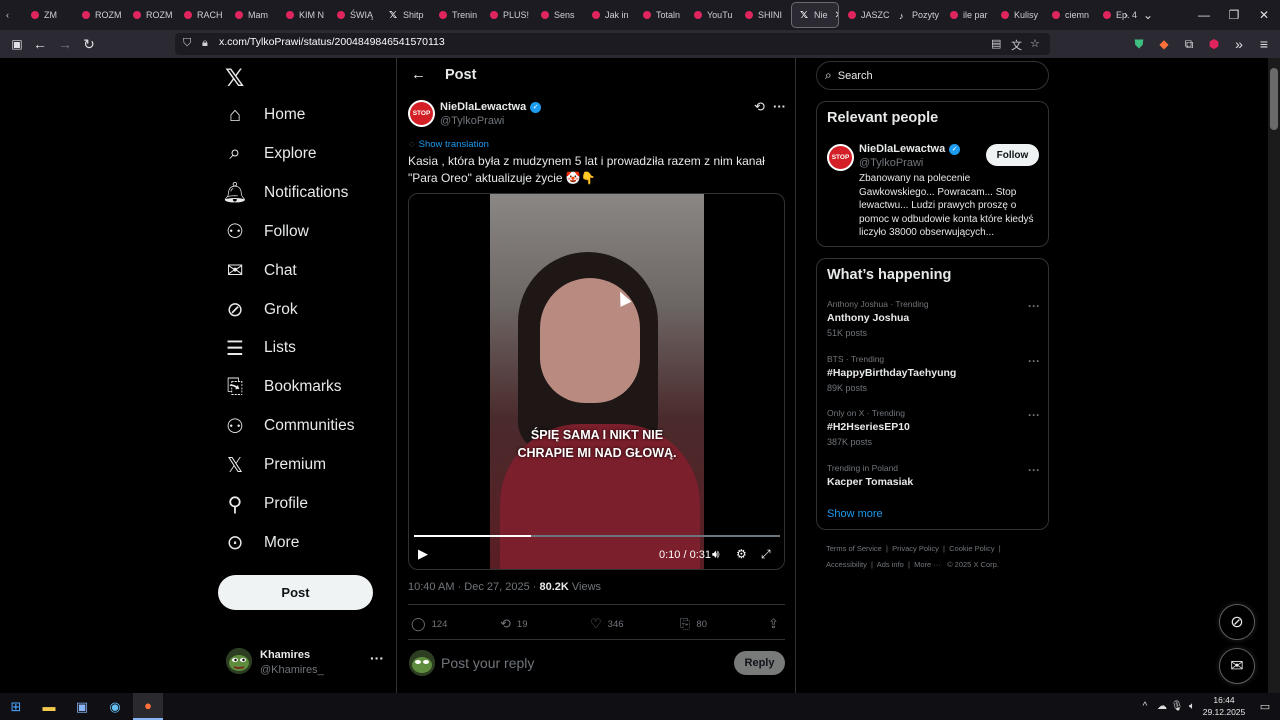  I want to click on share-action: ⇪, so click(773, 624).